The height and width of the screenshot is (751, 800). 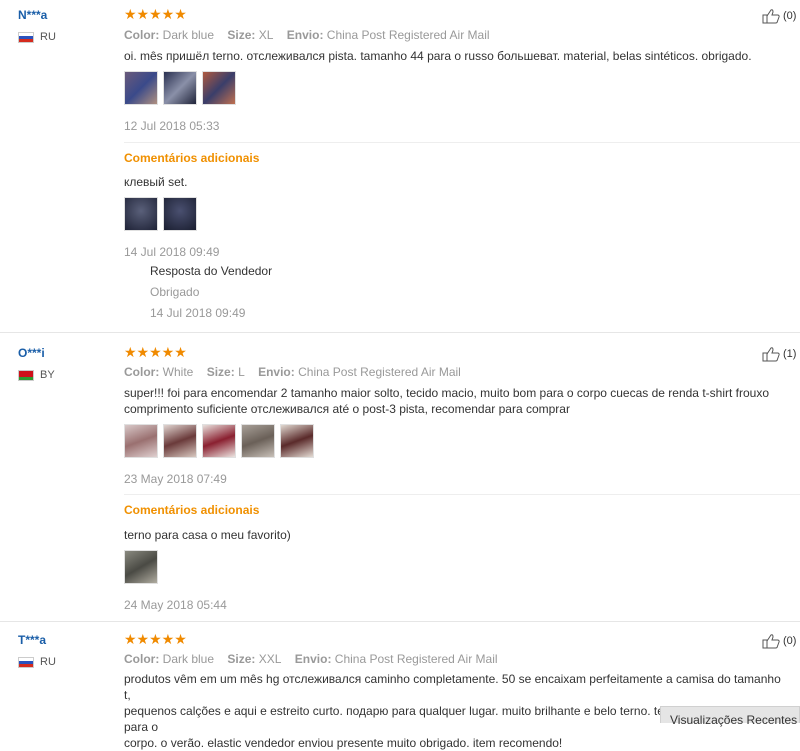 What do you see at coordinates (172, 126) in the screenshot?
I see `review-date: 12 Jul 2018 05:33` at bounding box center [172, 126].